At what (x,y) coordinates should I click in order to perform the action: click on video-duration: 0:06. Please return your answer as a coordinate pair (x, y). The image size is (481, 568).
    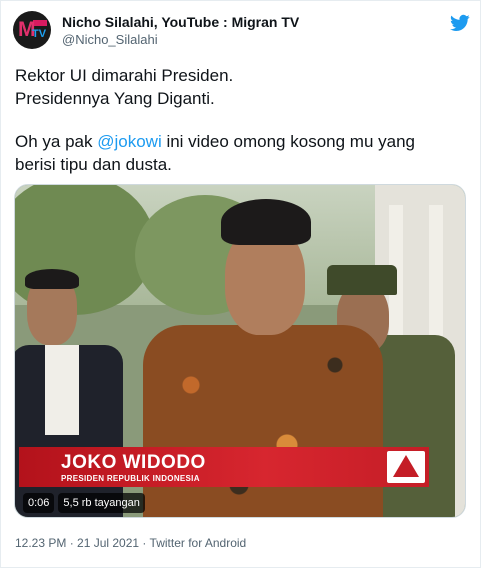
    Looking at the image, I should click on (39, 503).